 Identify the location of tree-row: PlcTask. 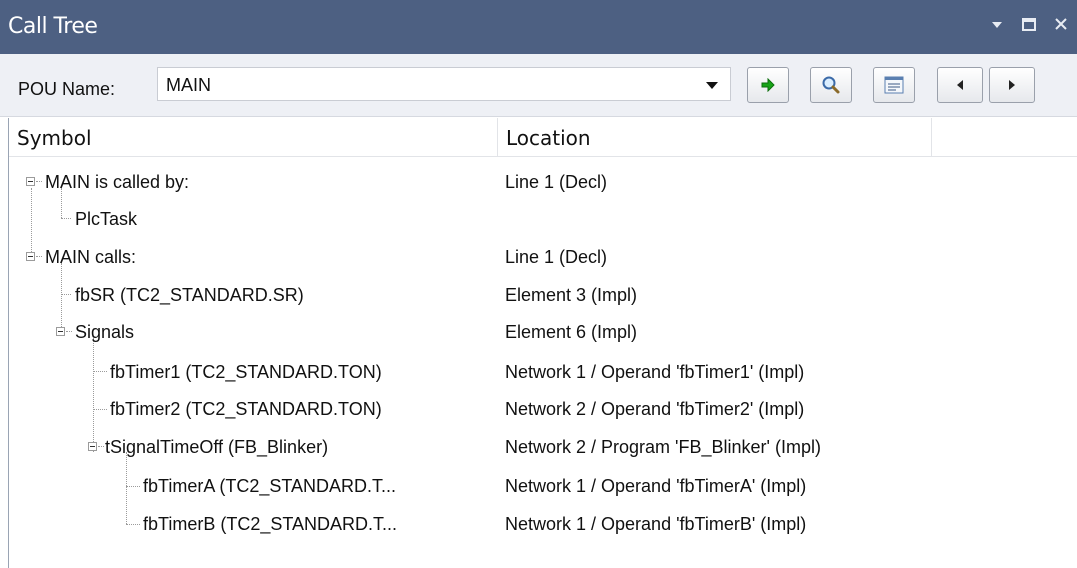
(539, 219).